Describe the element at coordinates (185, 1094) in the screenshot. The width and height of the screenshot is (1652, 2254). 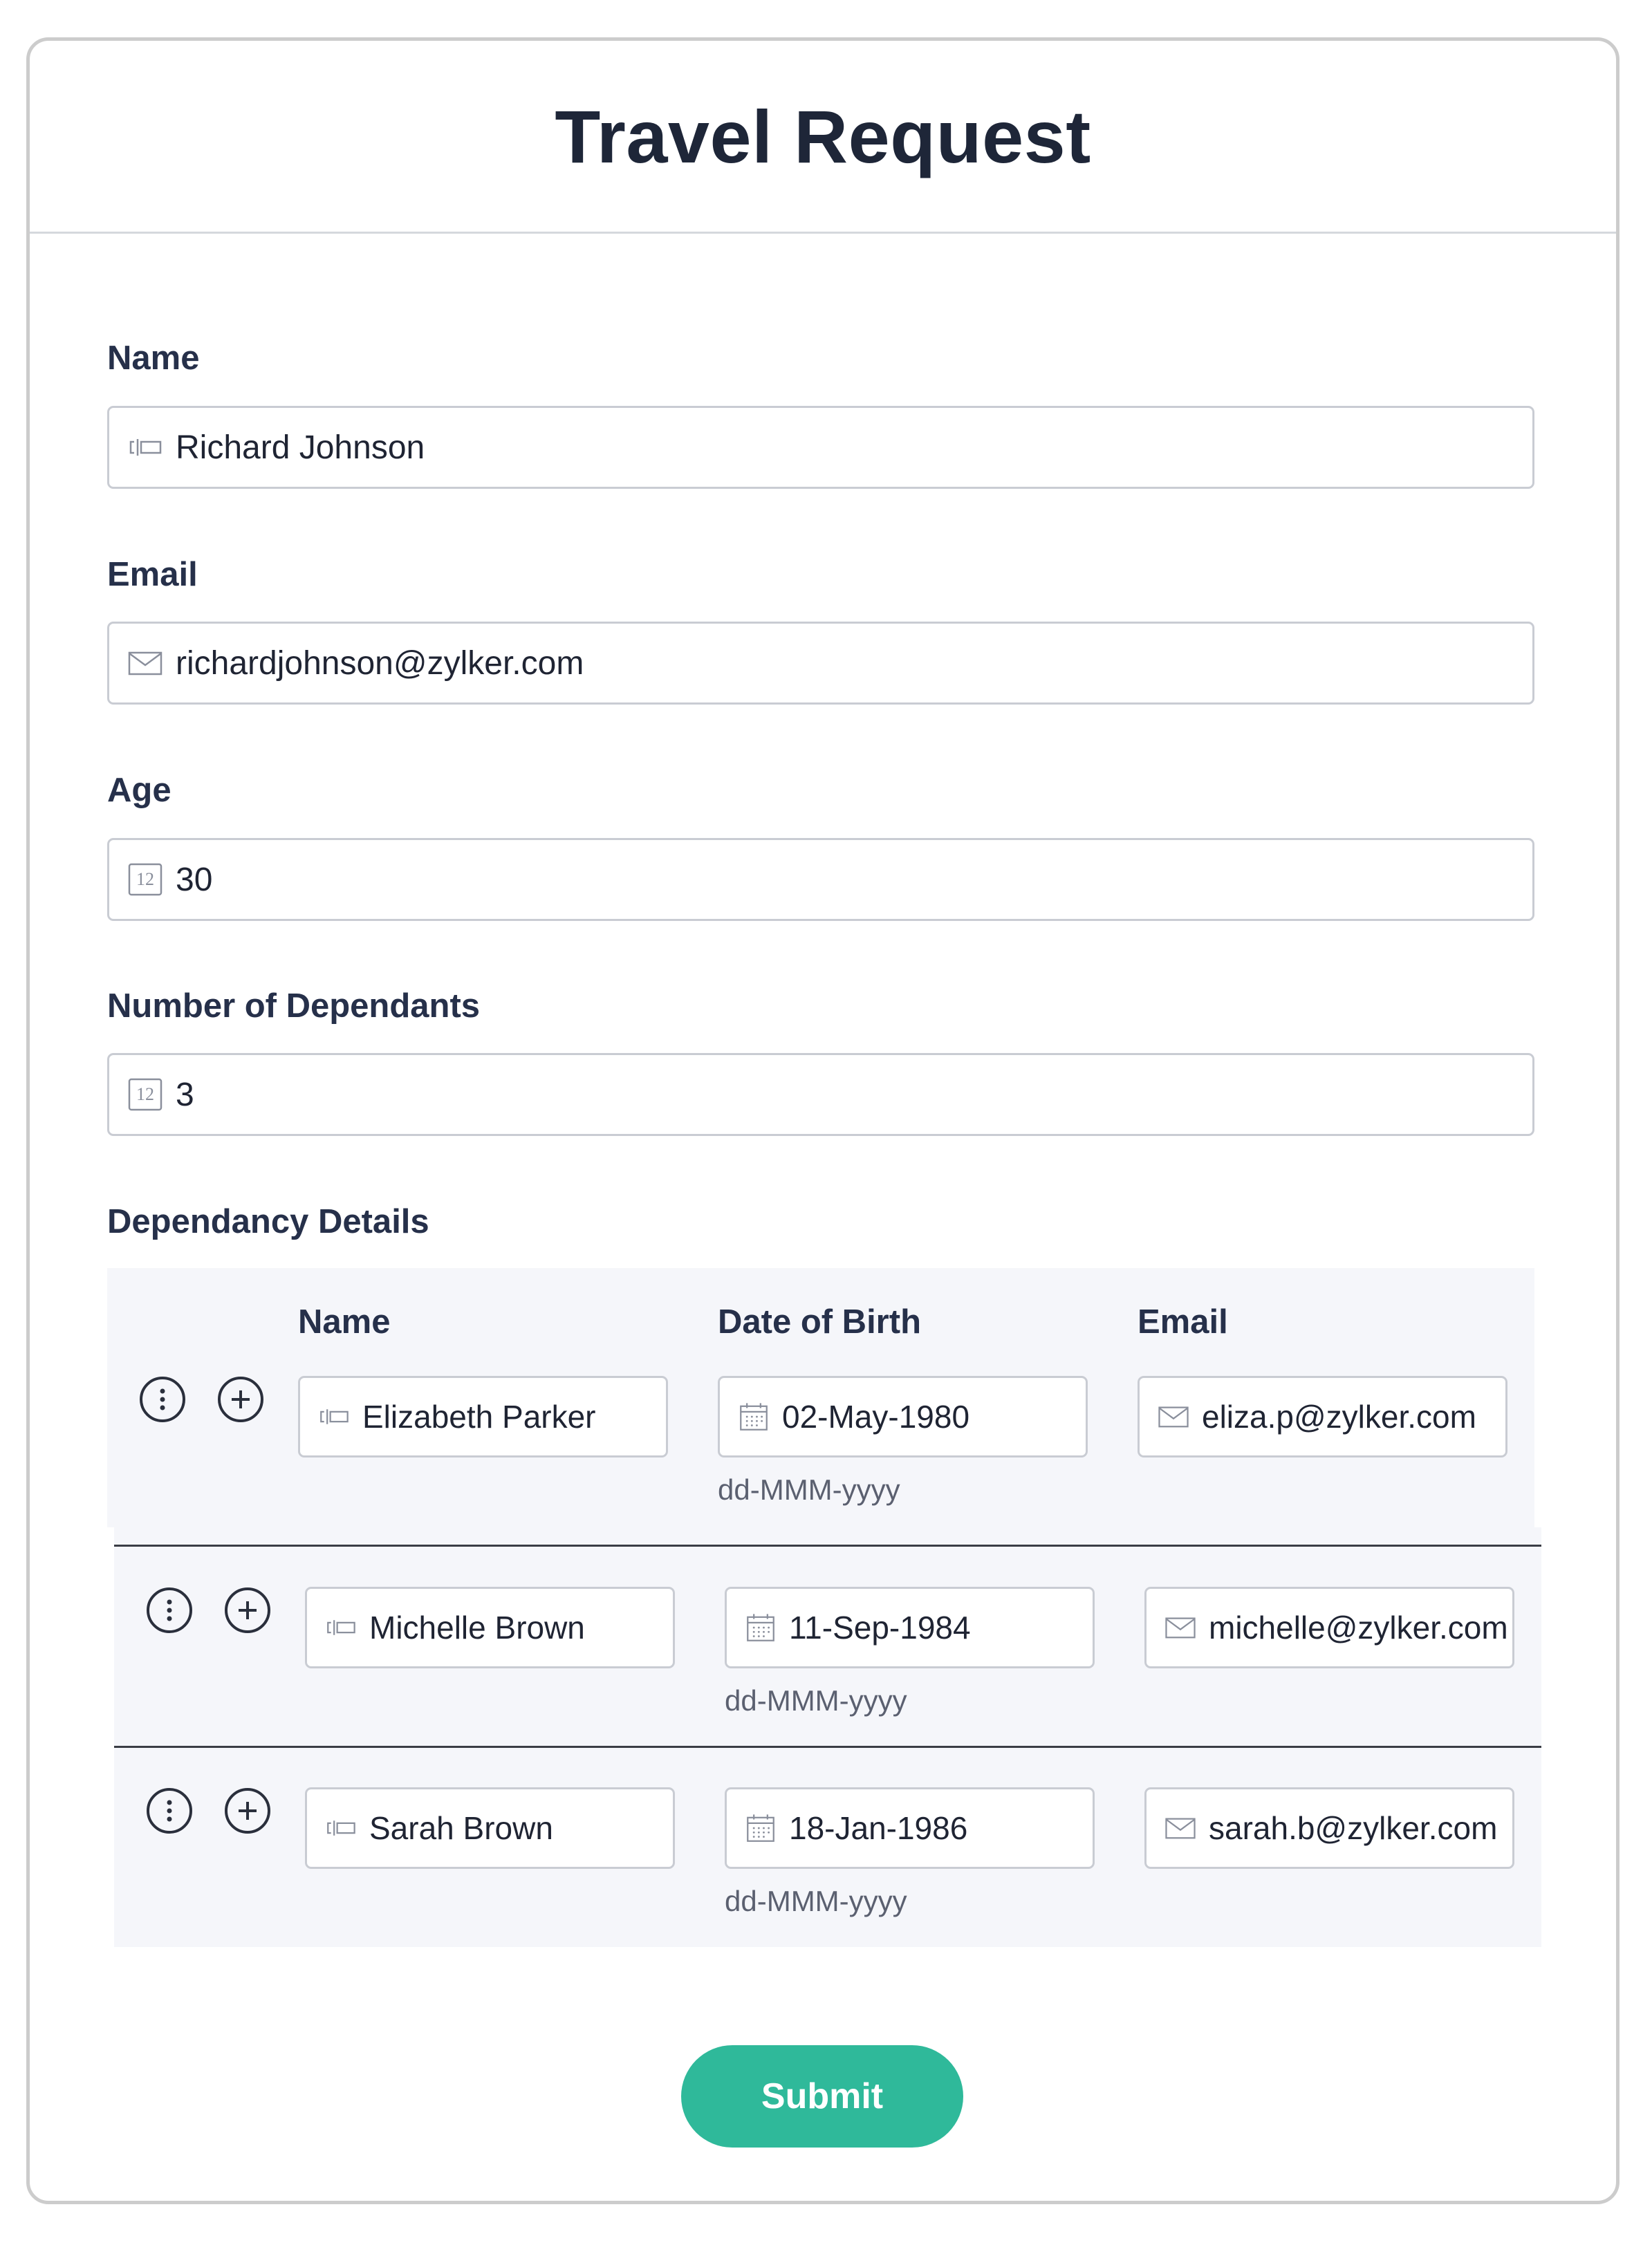
I see `dependants-value: 3` at that location.